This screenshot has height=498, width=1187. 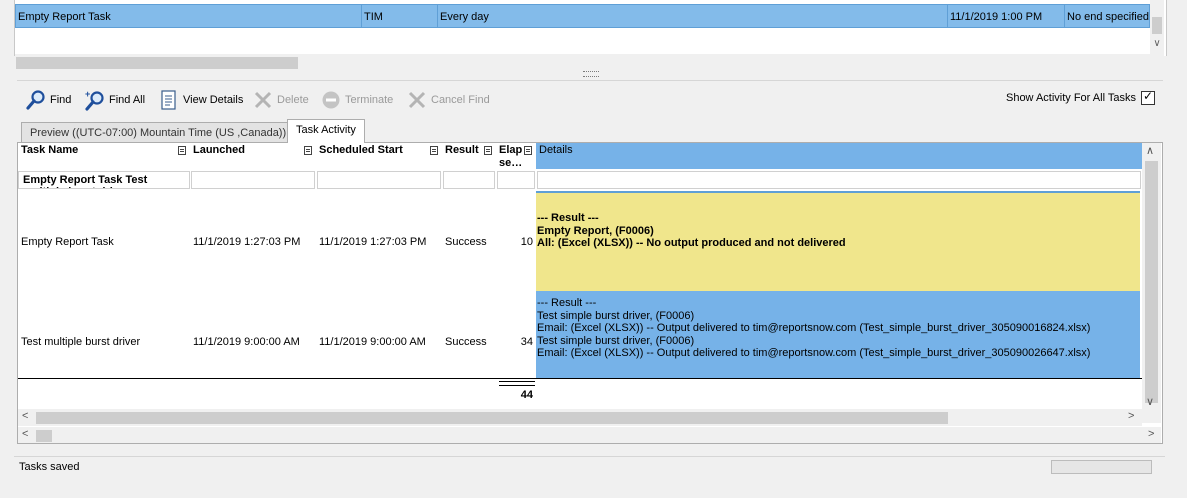 I want to click on column-header-scheduled-start: Scheduled Start, so click(x=379, y=156).